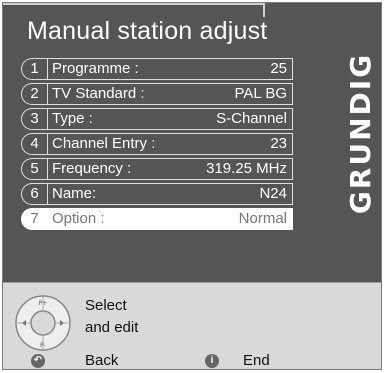  I want to click on menu-item-value: 25, so click(278, 68).